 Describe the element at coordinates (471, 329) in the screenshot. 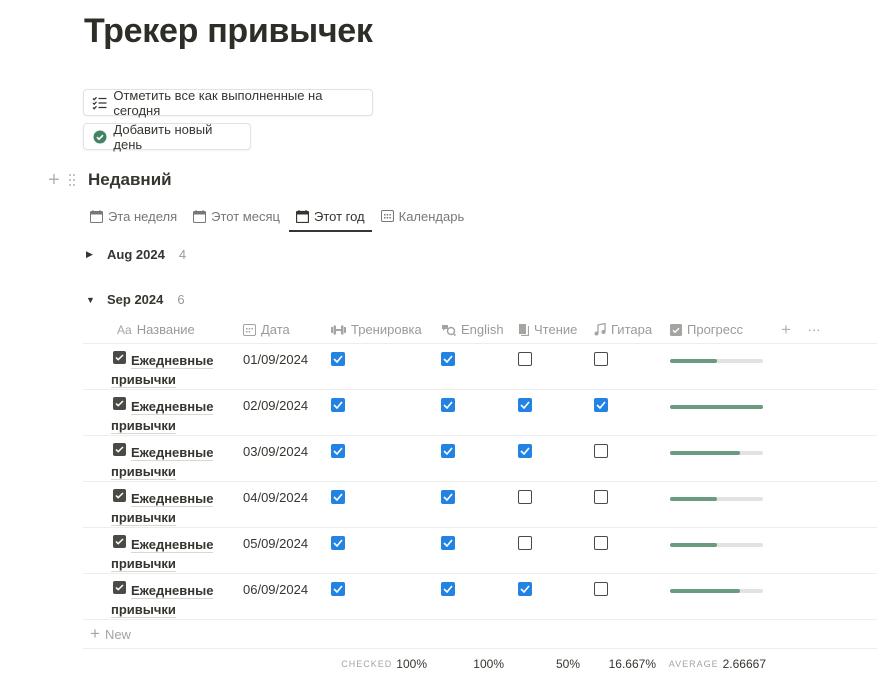

I see `column-header-english: English` at that location.